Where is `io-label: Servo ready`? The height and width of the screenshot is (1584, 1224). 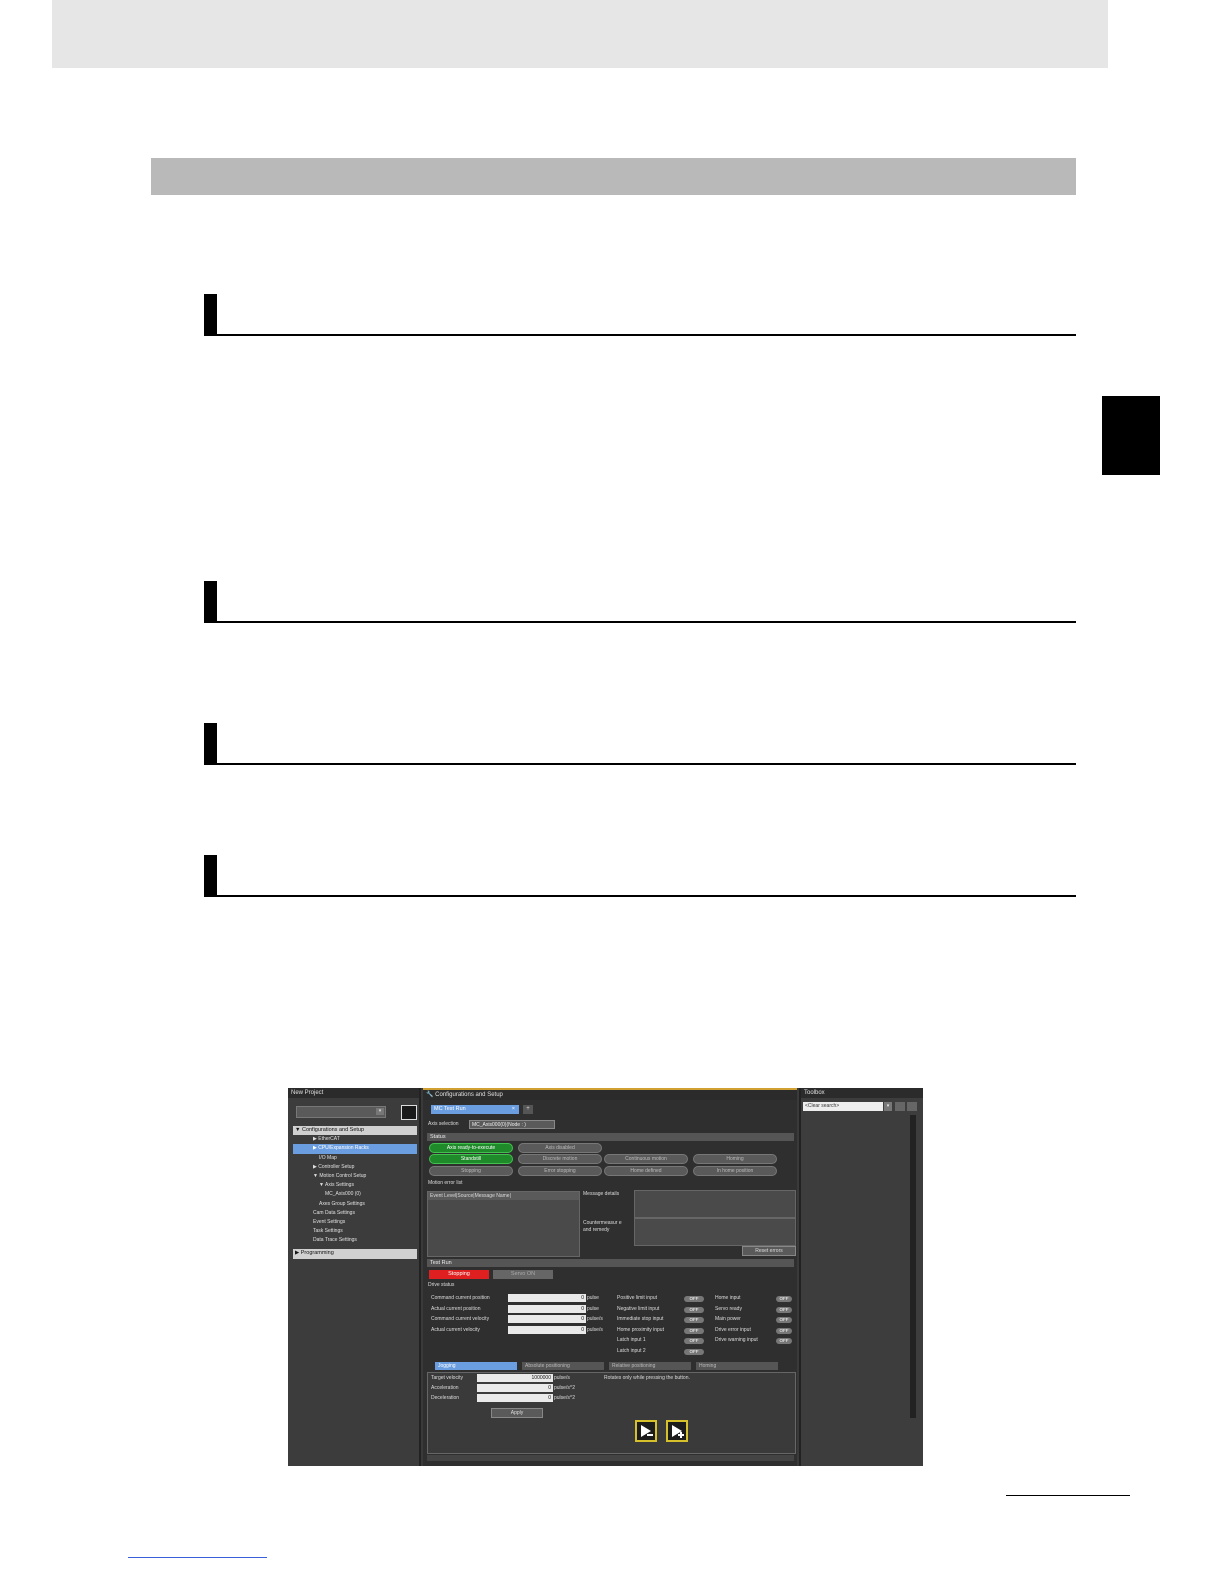
io-label: Servo ready is located at coordinates (728, 1308).